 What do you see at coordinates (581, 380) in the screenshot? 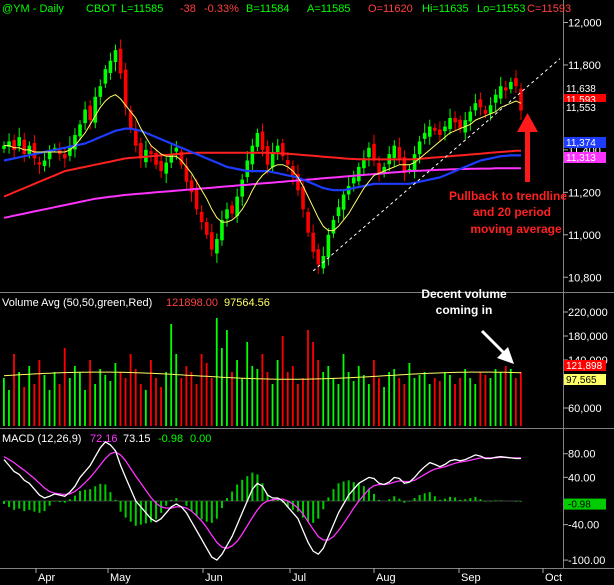
I see `volume-badge: 97,565` at bounding box center [581, 380].